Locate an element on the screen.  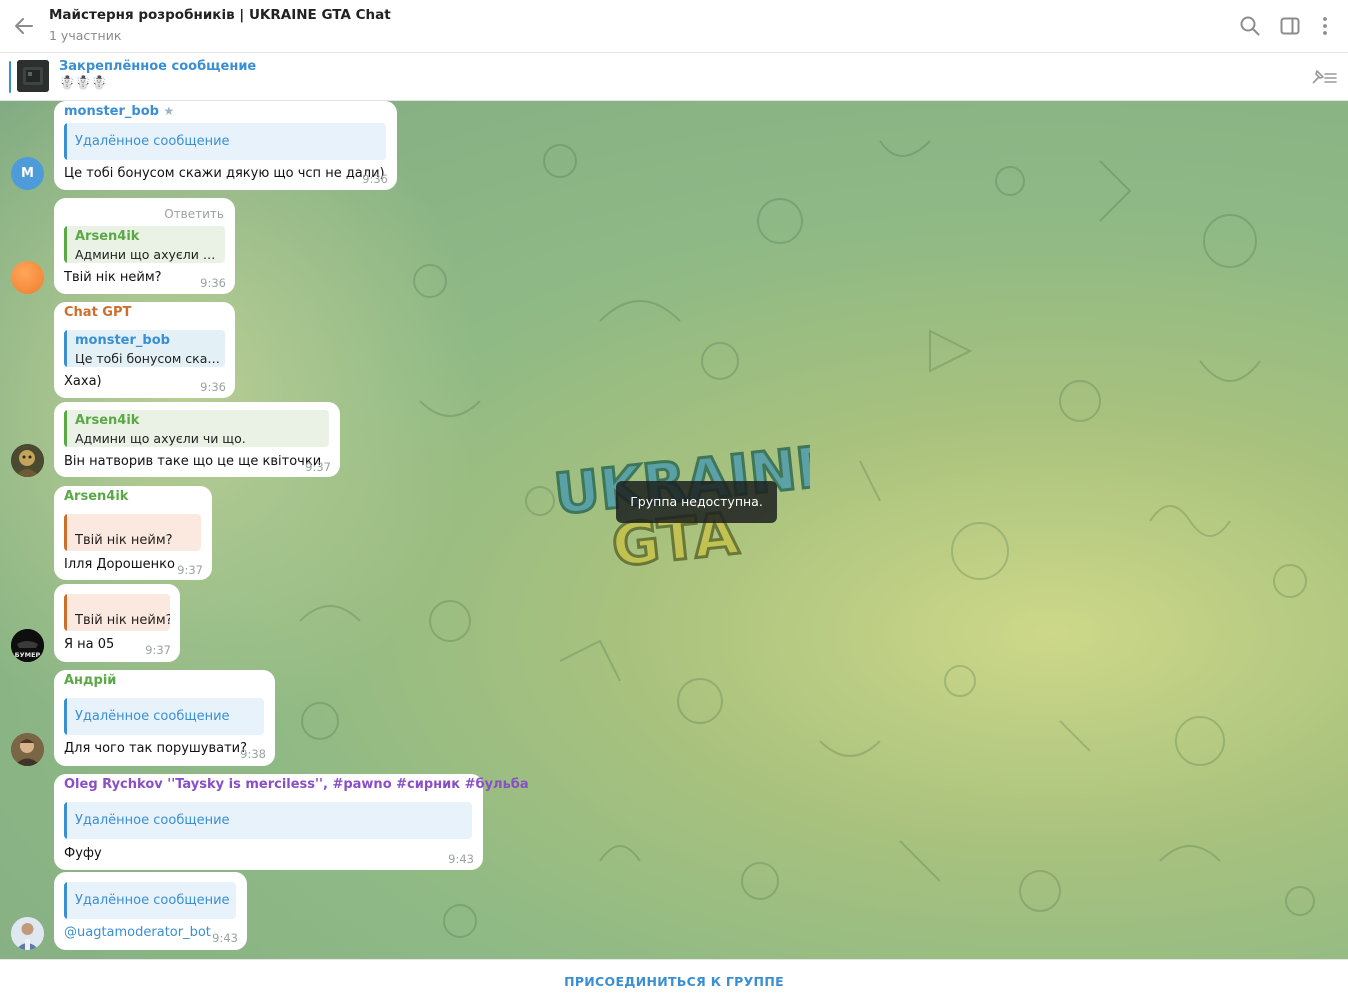
sender-name: Arsen4ik is located at coordinates (96, 496).